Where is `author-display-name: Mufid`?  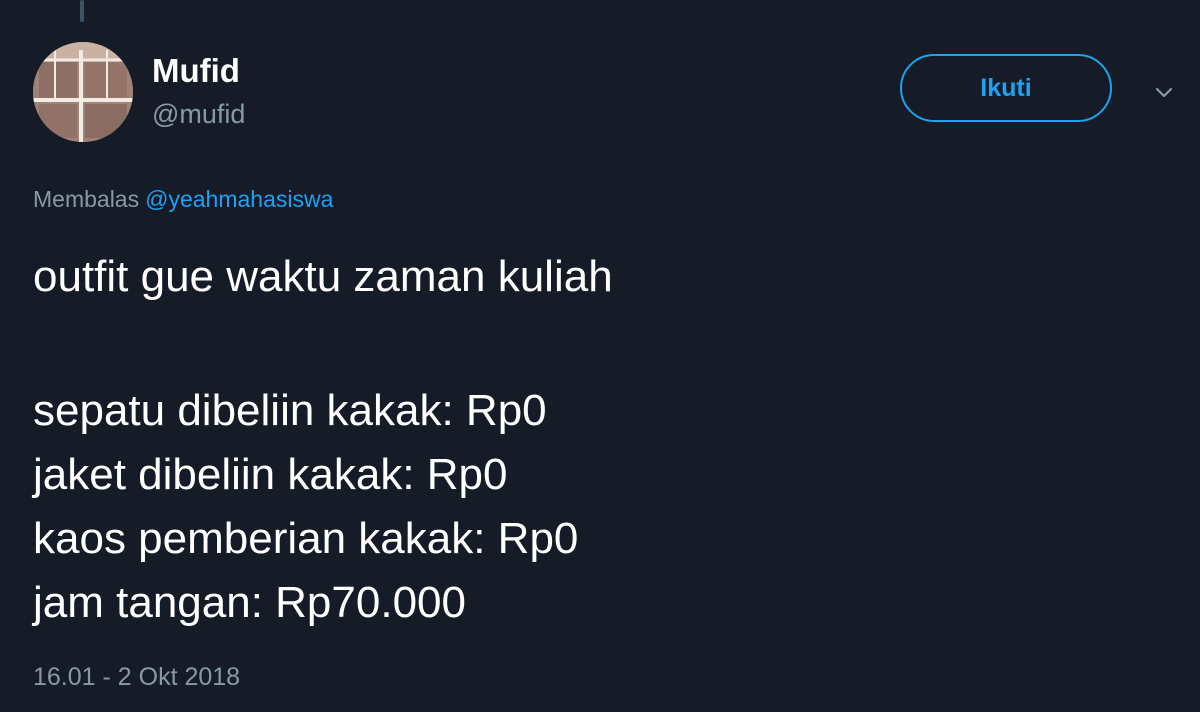
author-display-name: Mufid is located at coordinates (196, 71).